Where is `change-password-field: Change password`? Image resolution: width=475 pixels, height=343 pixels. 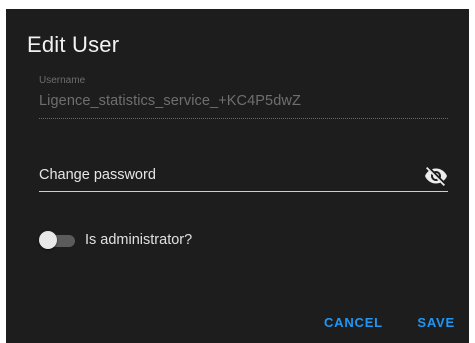
change-password-field: Change password is located at coordinates (243, 177).